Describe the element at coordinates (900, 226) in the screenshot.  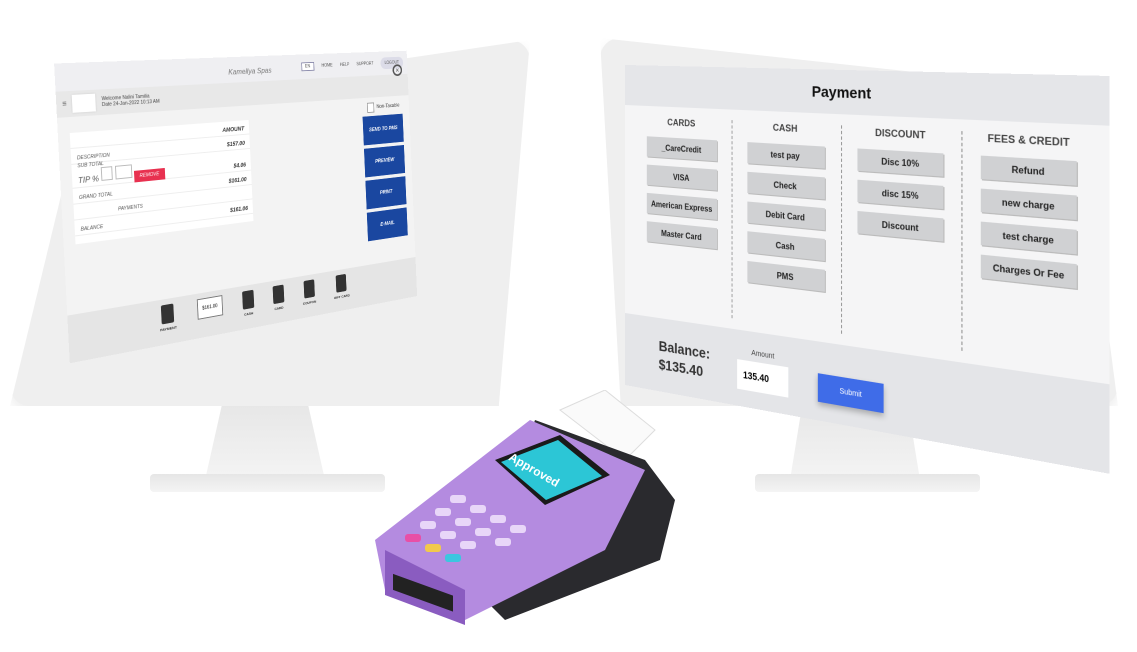
I see `payment-option-button: Discount` at that location.